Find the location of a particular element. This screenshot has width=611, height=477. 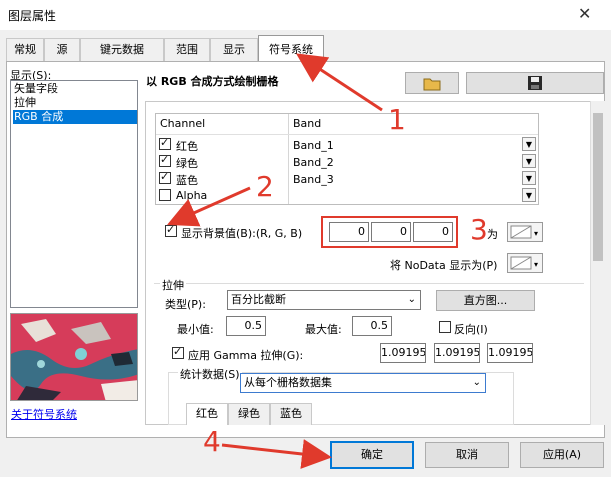

annotation-number: 3 is located at coordinates (479, 229).